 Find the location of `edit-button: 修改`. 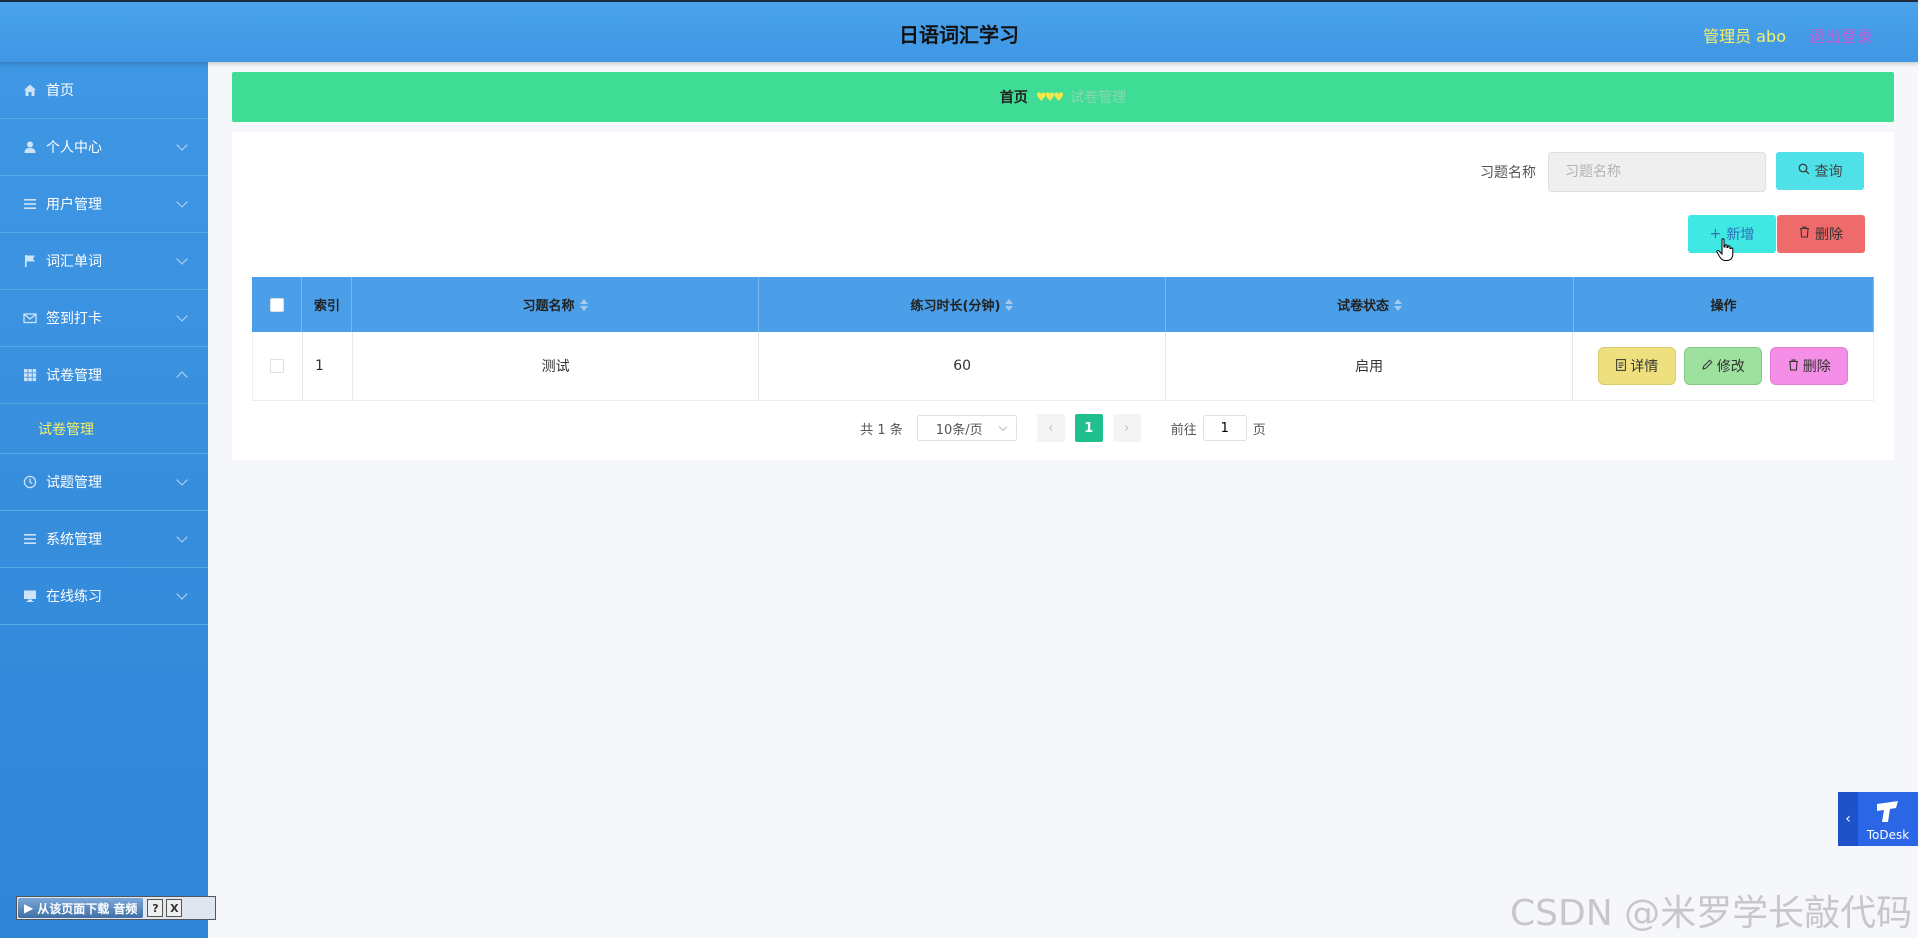

edit-button: 修改 is located at coordinates (1723, 366).